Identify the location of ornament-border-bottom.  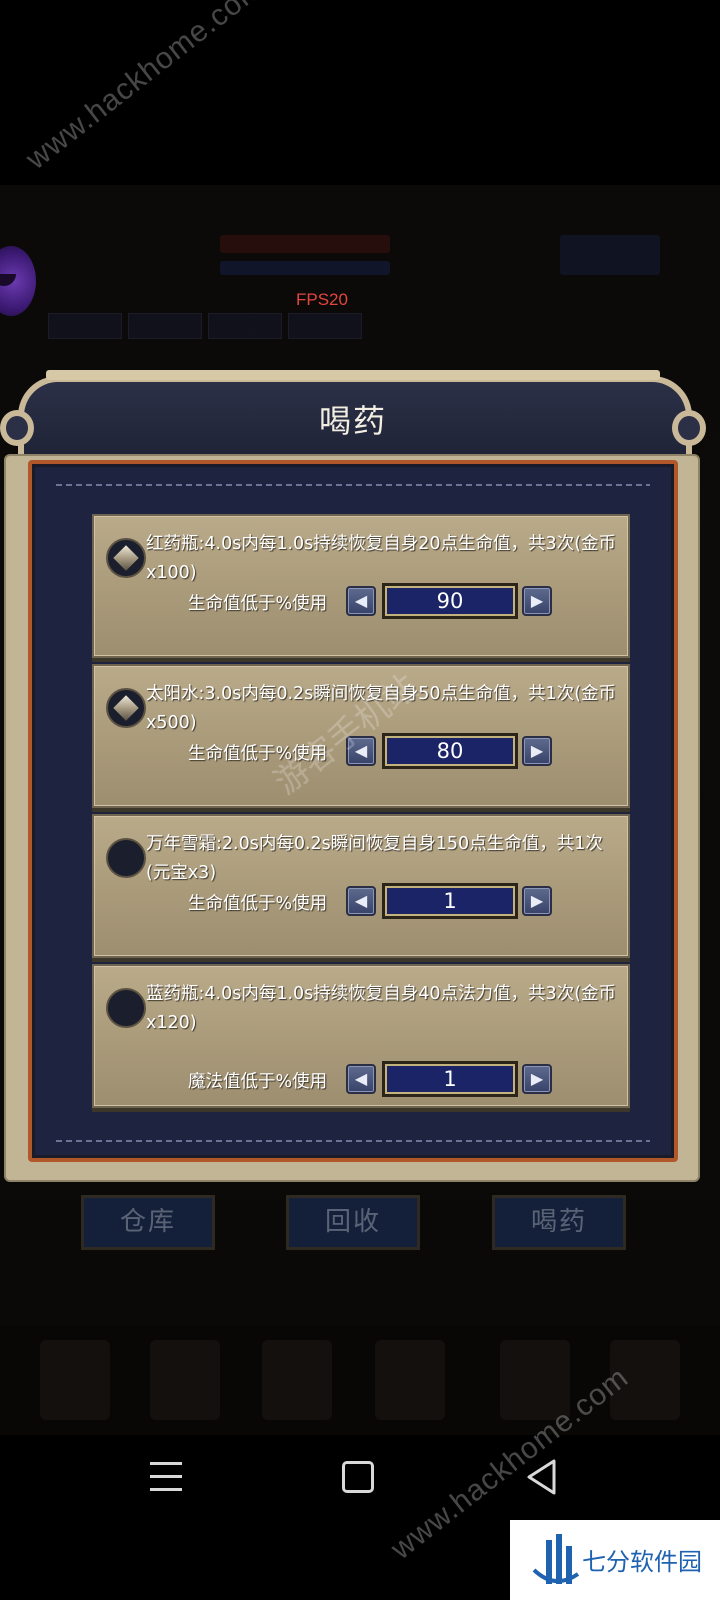
(353, 1141).